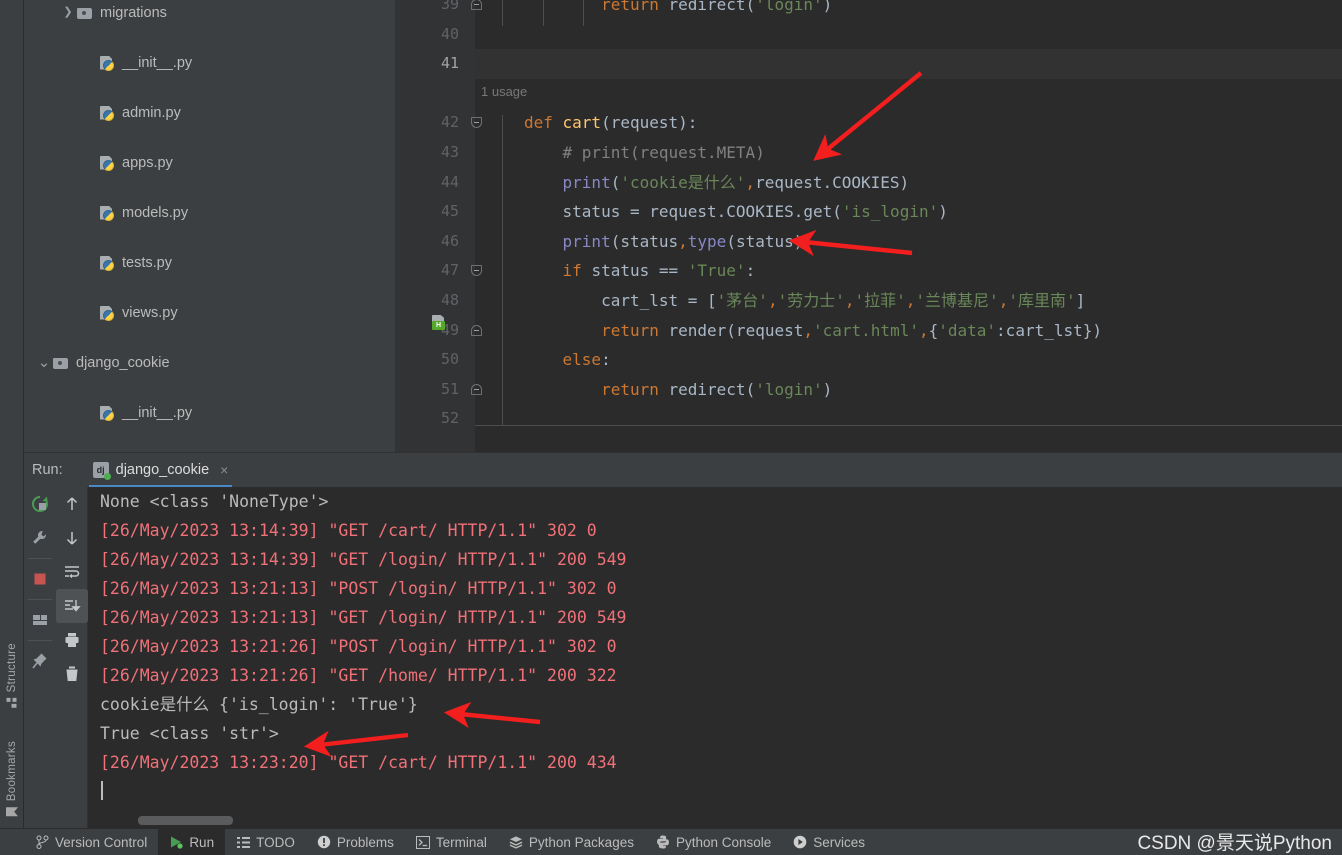  I want to click on status-bar-item-problems: Problems, so click(355, 842).